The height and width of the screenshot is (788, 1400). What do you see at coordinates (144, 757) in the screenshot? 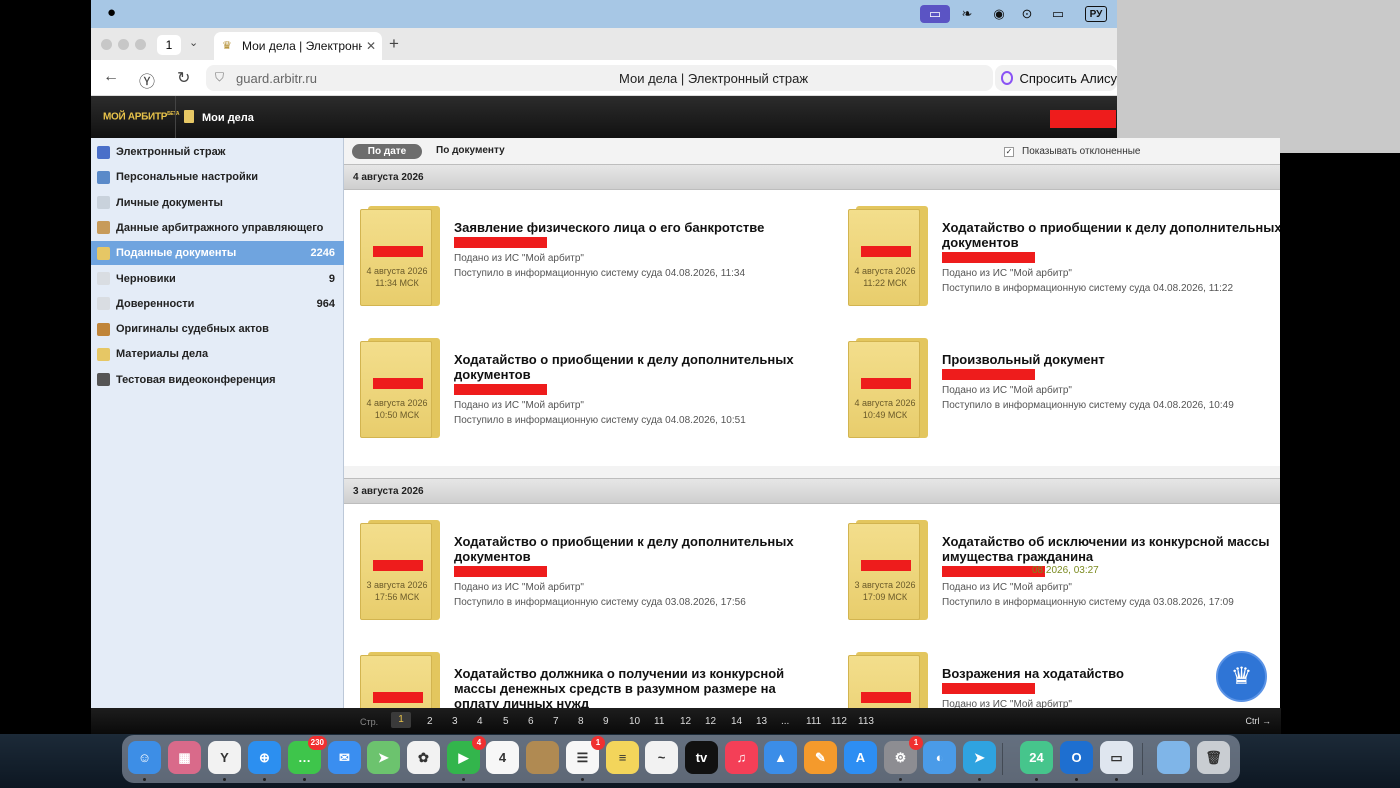
I see `finder-app-icon: ☺` at bounding box center [144, 757].